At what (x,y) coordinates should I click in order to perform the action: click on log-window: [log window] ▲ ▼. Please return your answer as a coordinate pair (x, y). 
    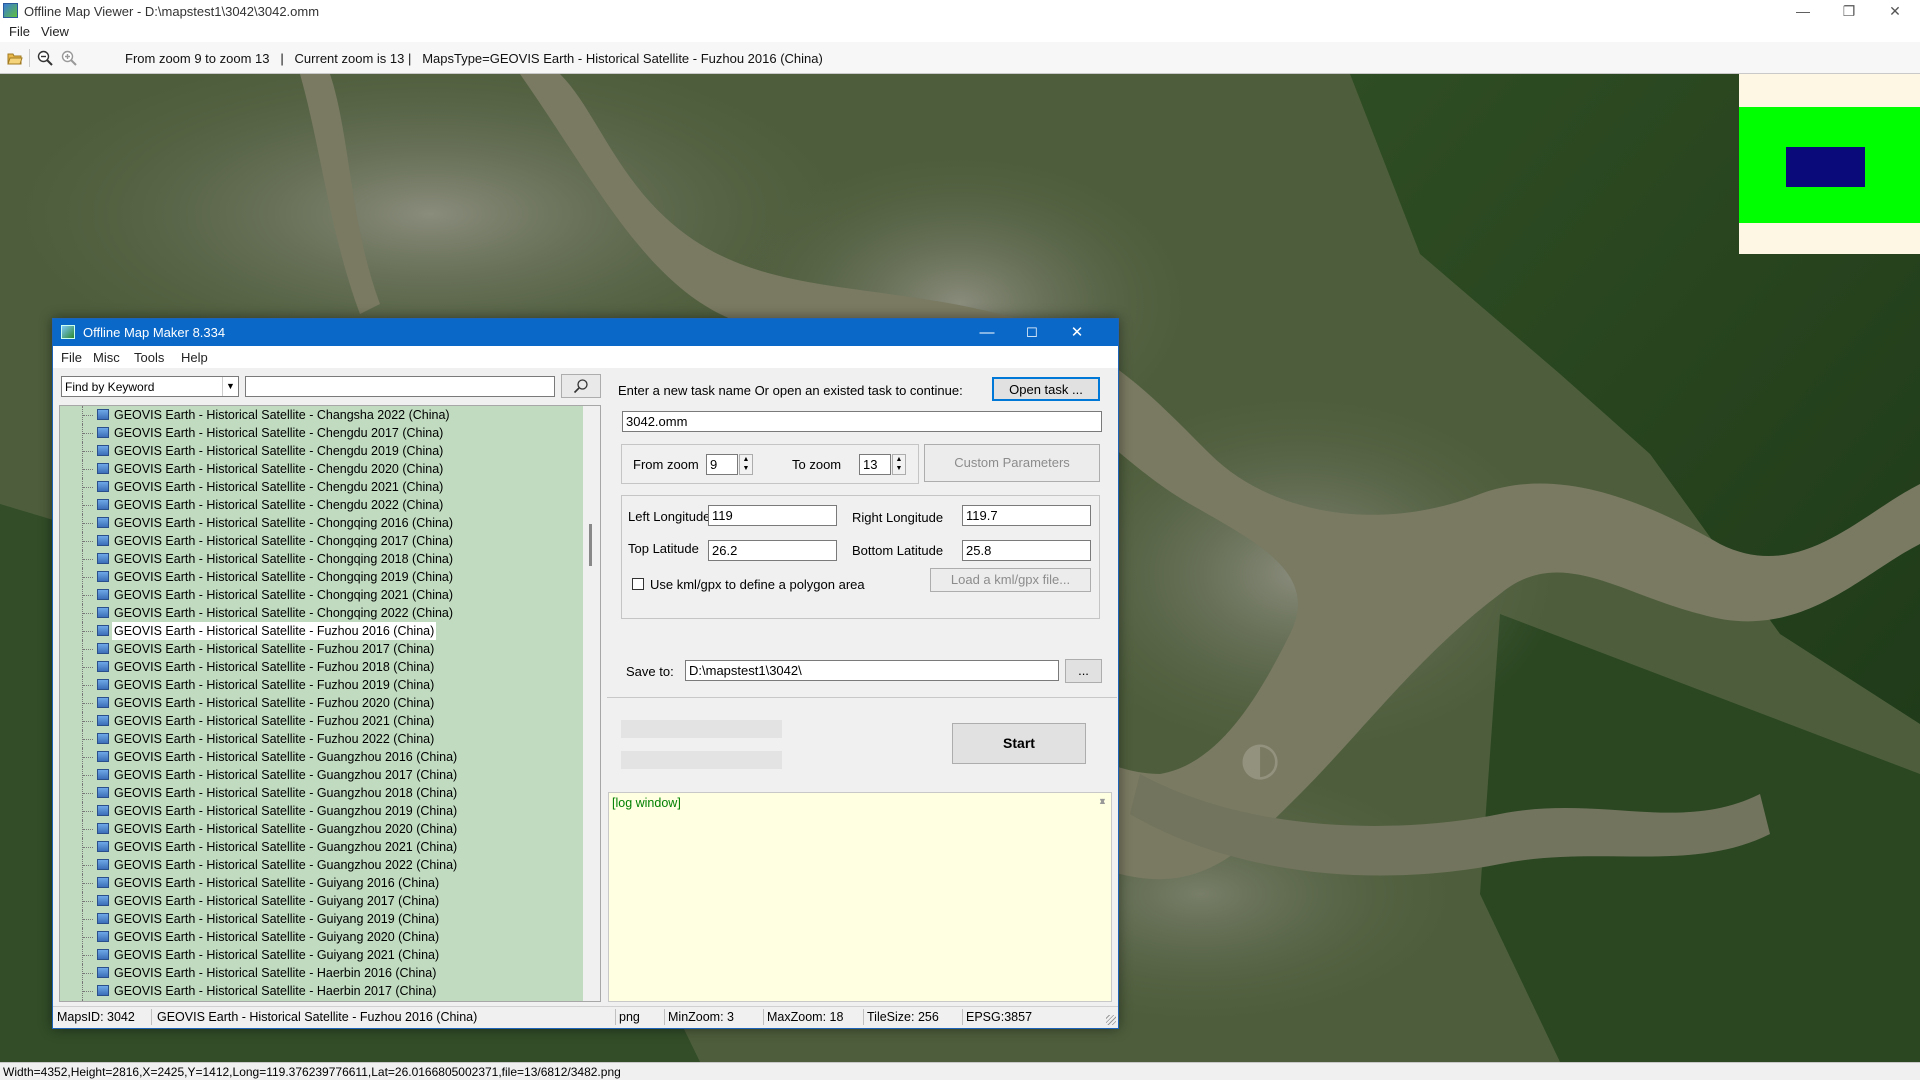
    Looking at the image, I should click on (860, 897).